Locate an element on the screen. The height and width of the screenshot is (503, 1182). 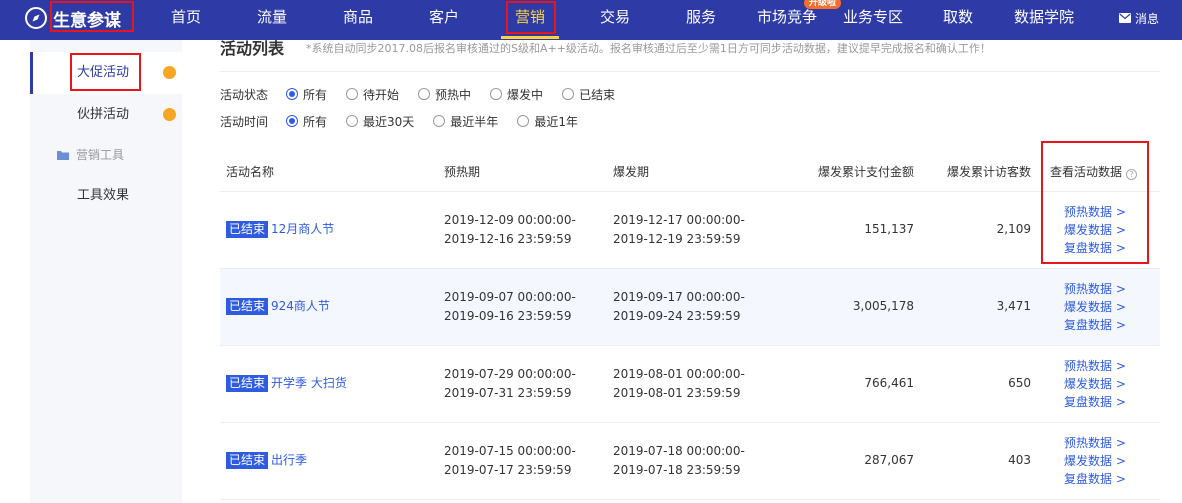
status-option-all: 所有 is located at coordinates (306, 94).